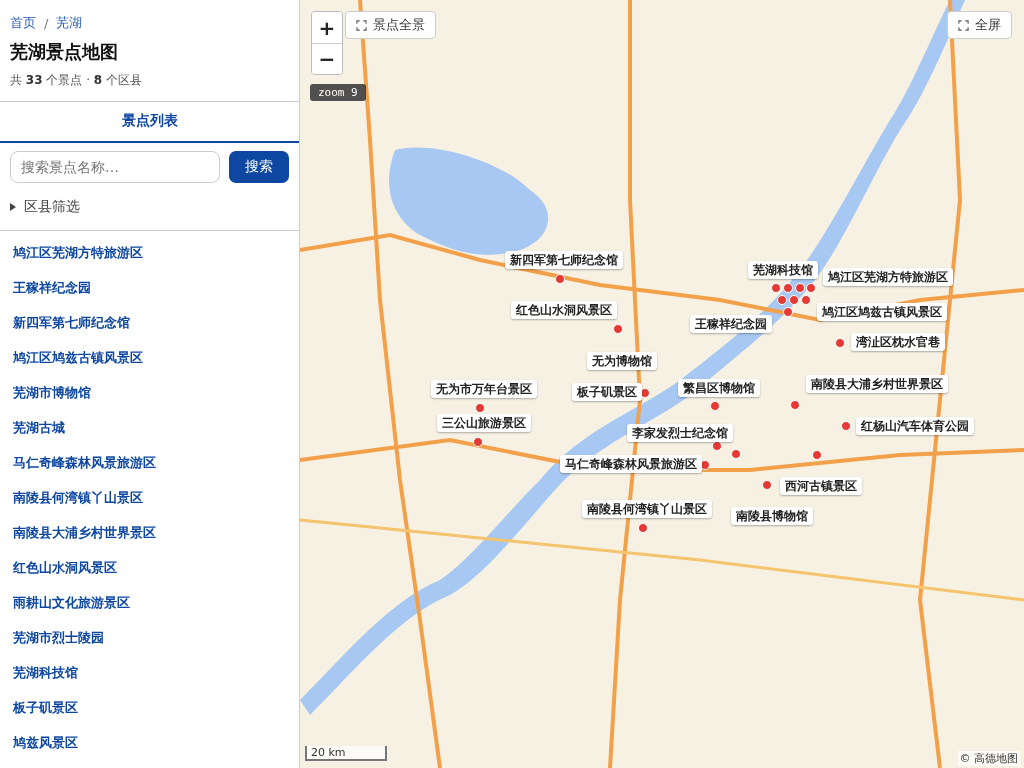  What do you see at coordinates (23, 23) in the screenshot?
I see `breadcrumb-link: 首页` at bounding box center [23, 23].